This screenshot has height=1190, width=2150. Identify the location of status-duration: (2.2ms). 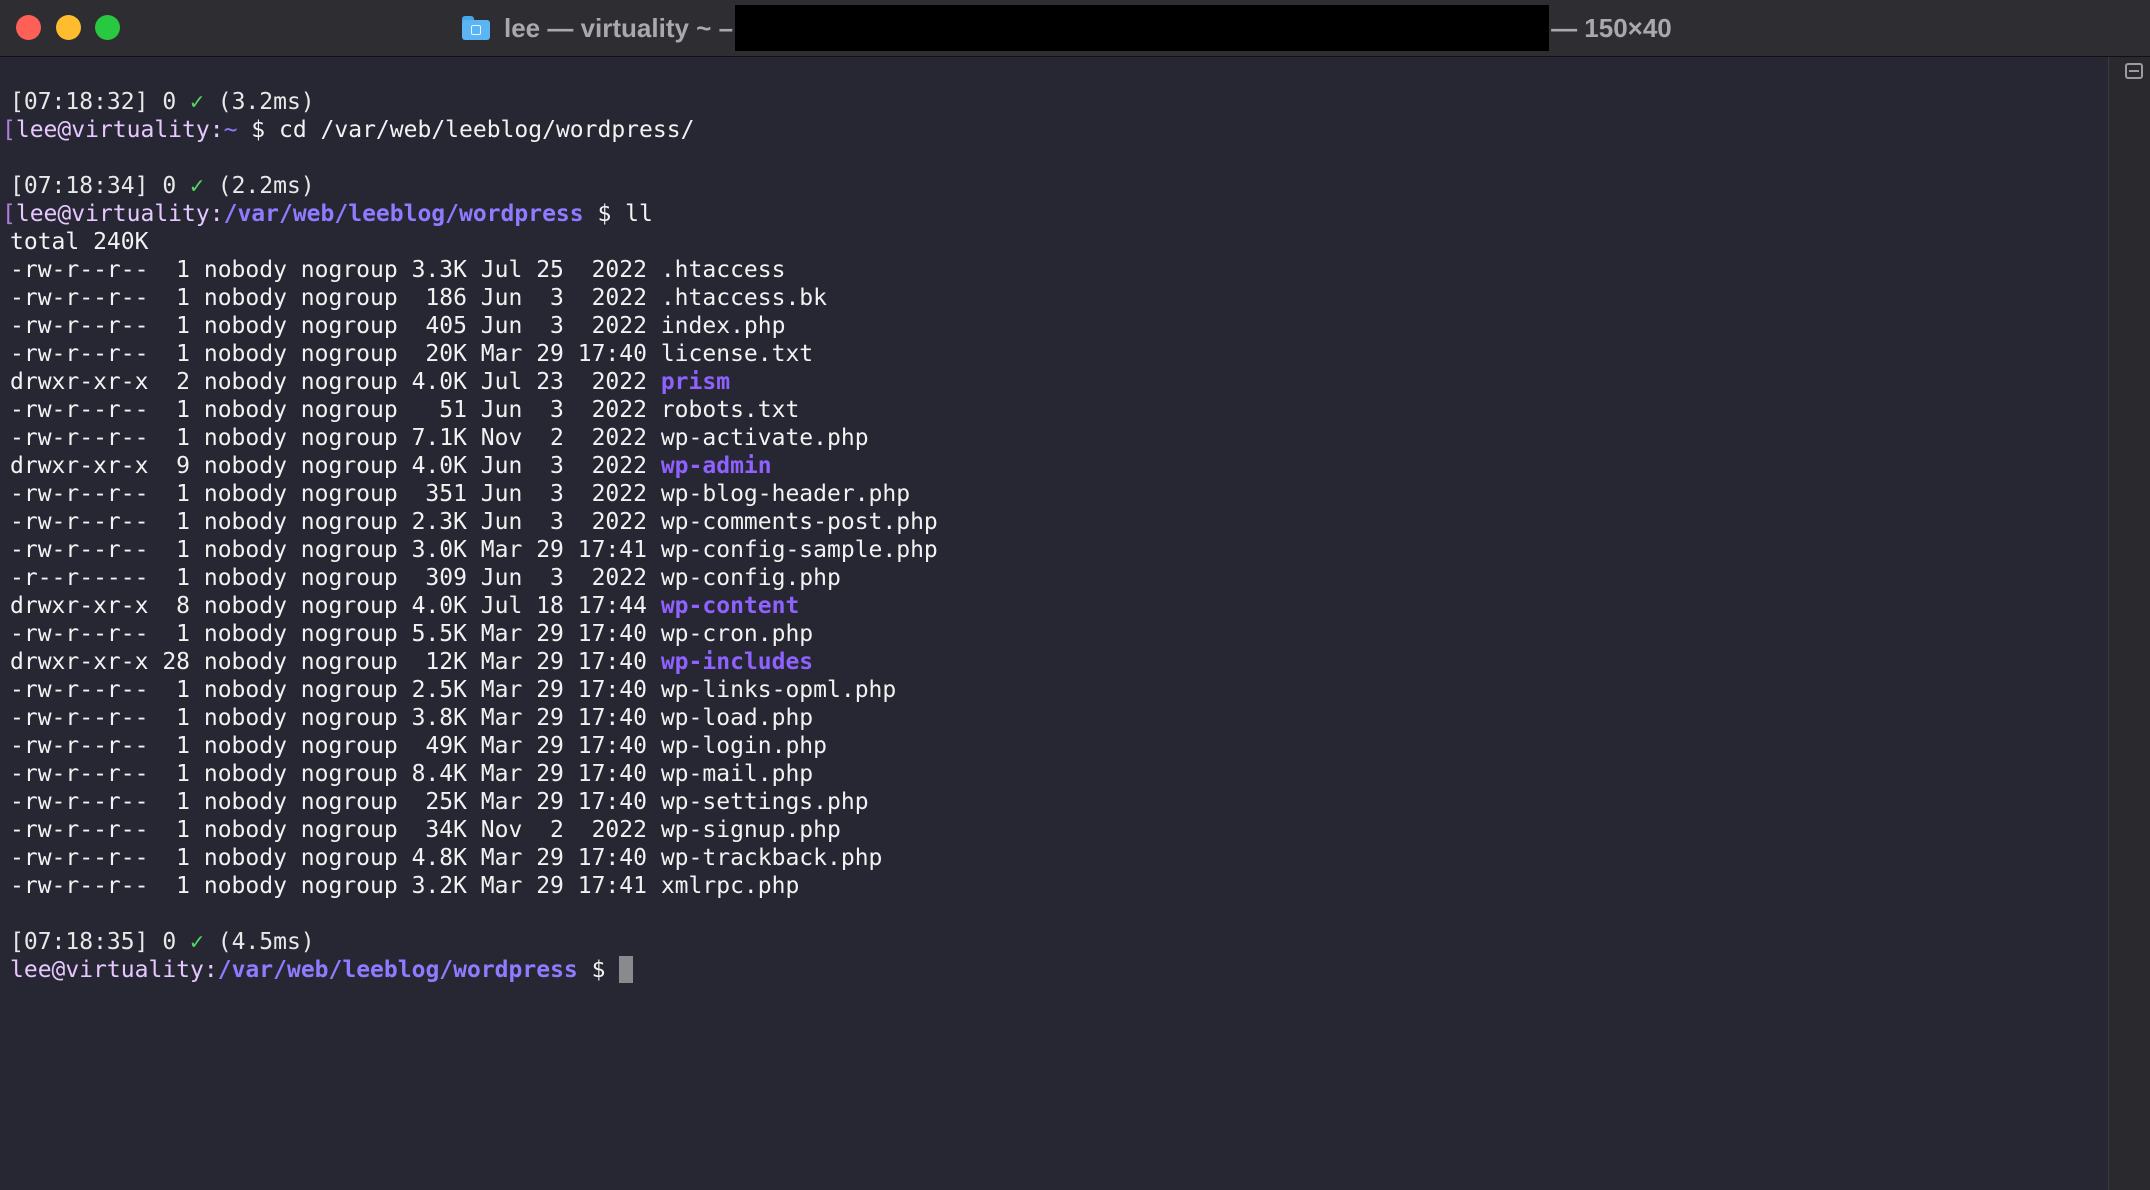
(259, 186).